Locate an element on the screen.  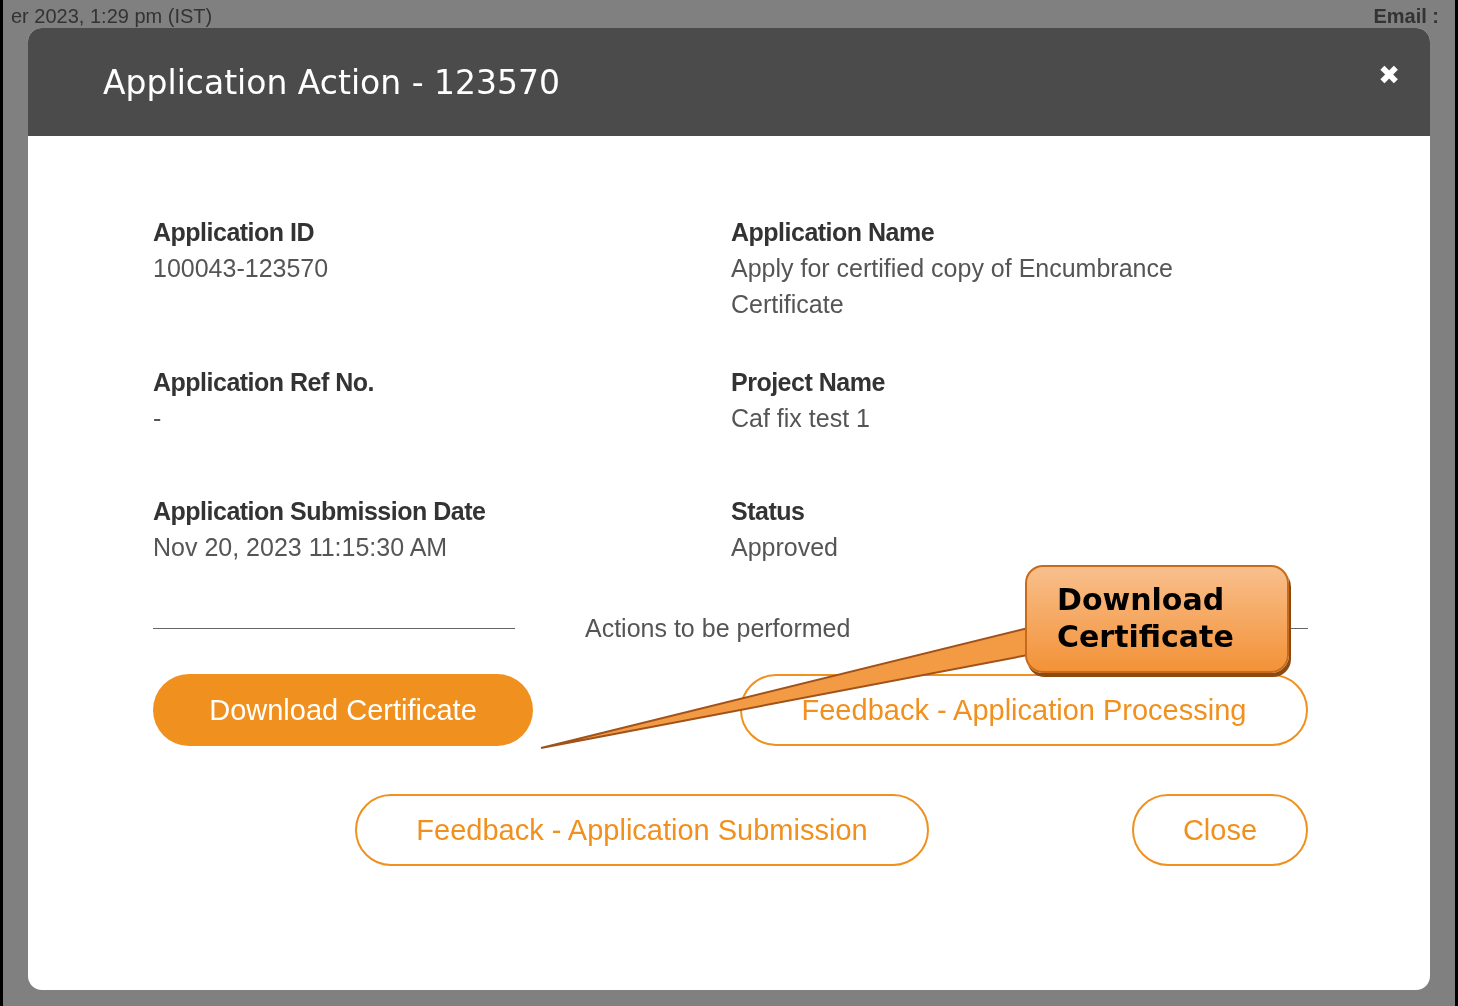
dialog-title: Application Action - 123570 is located at coordinates (332, 82).